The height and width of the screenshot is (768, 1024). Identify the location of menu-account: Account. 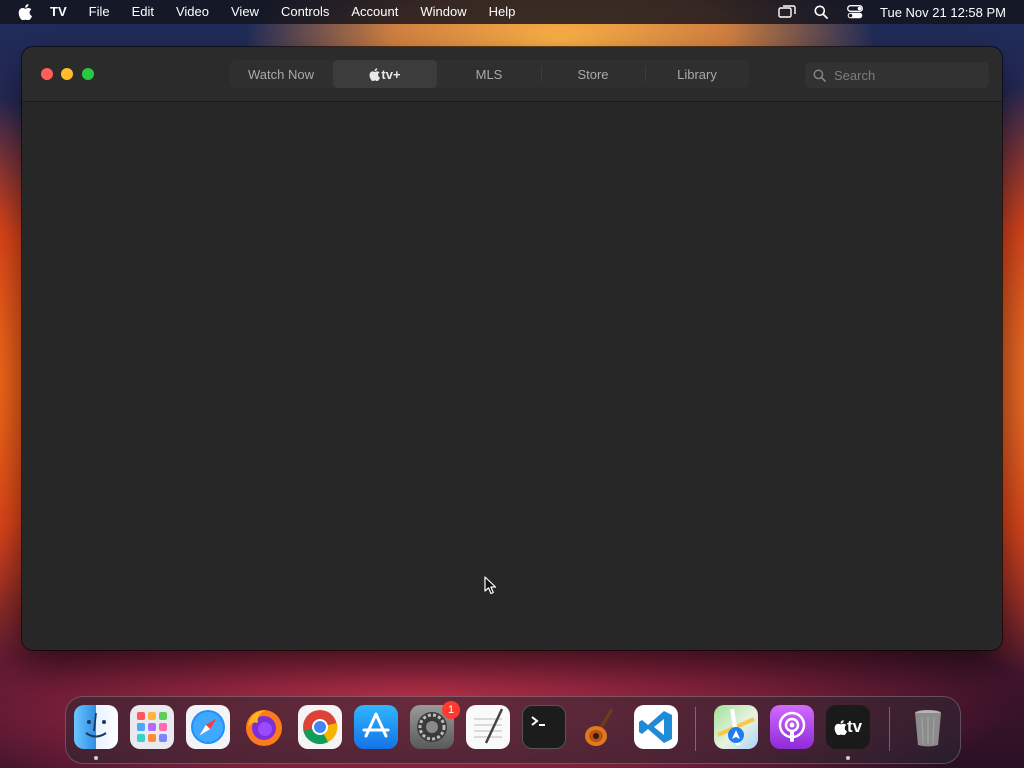
(374, 12).